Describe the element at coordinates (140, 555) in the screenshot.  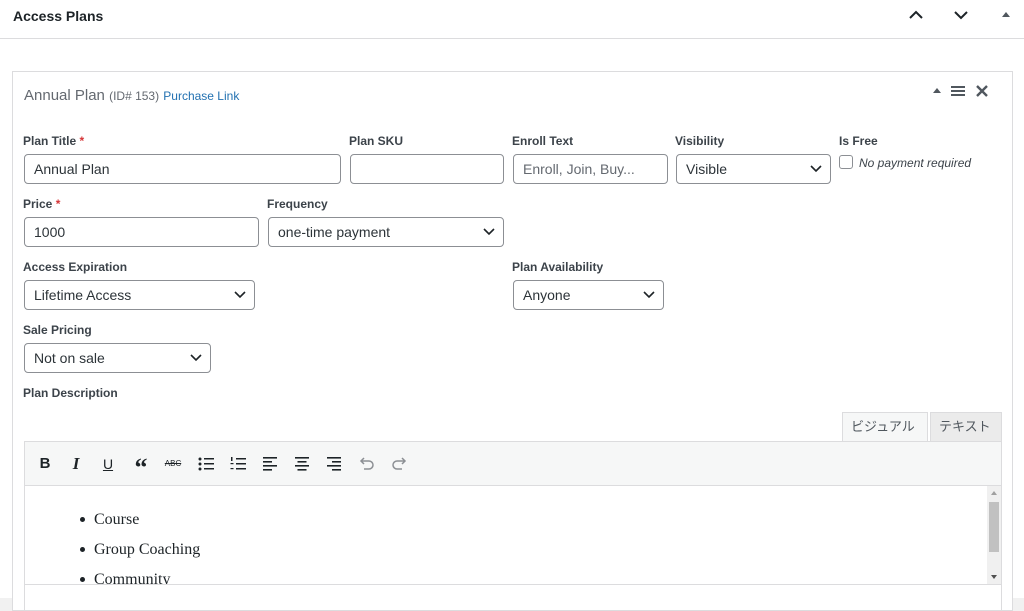
I see `list-item: Group Coaching` at that location.